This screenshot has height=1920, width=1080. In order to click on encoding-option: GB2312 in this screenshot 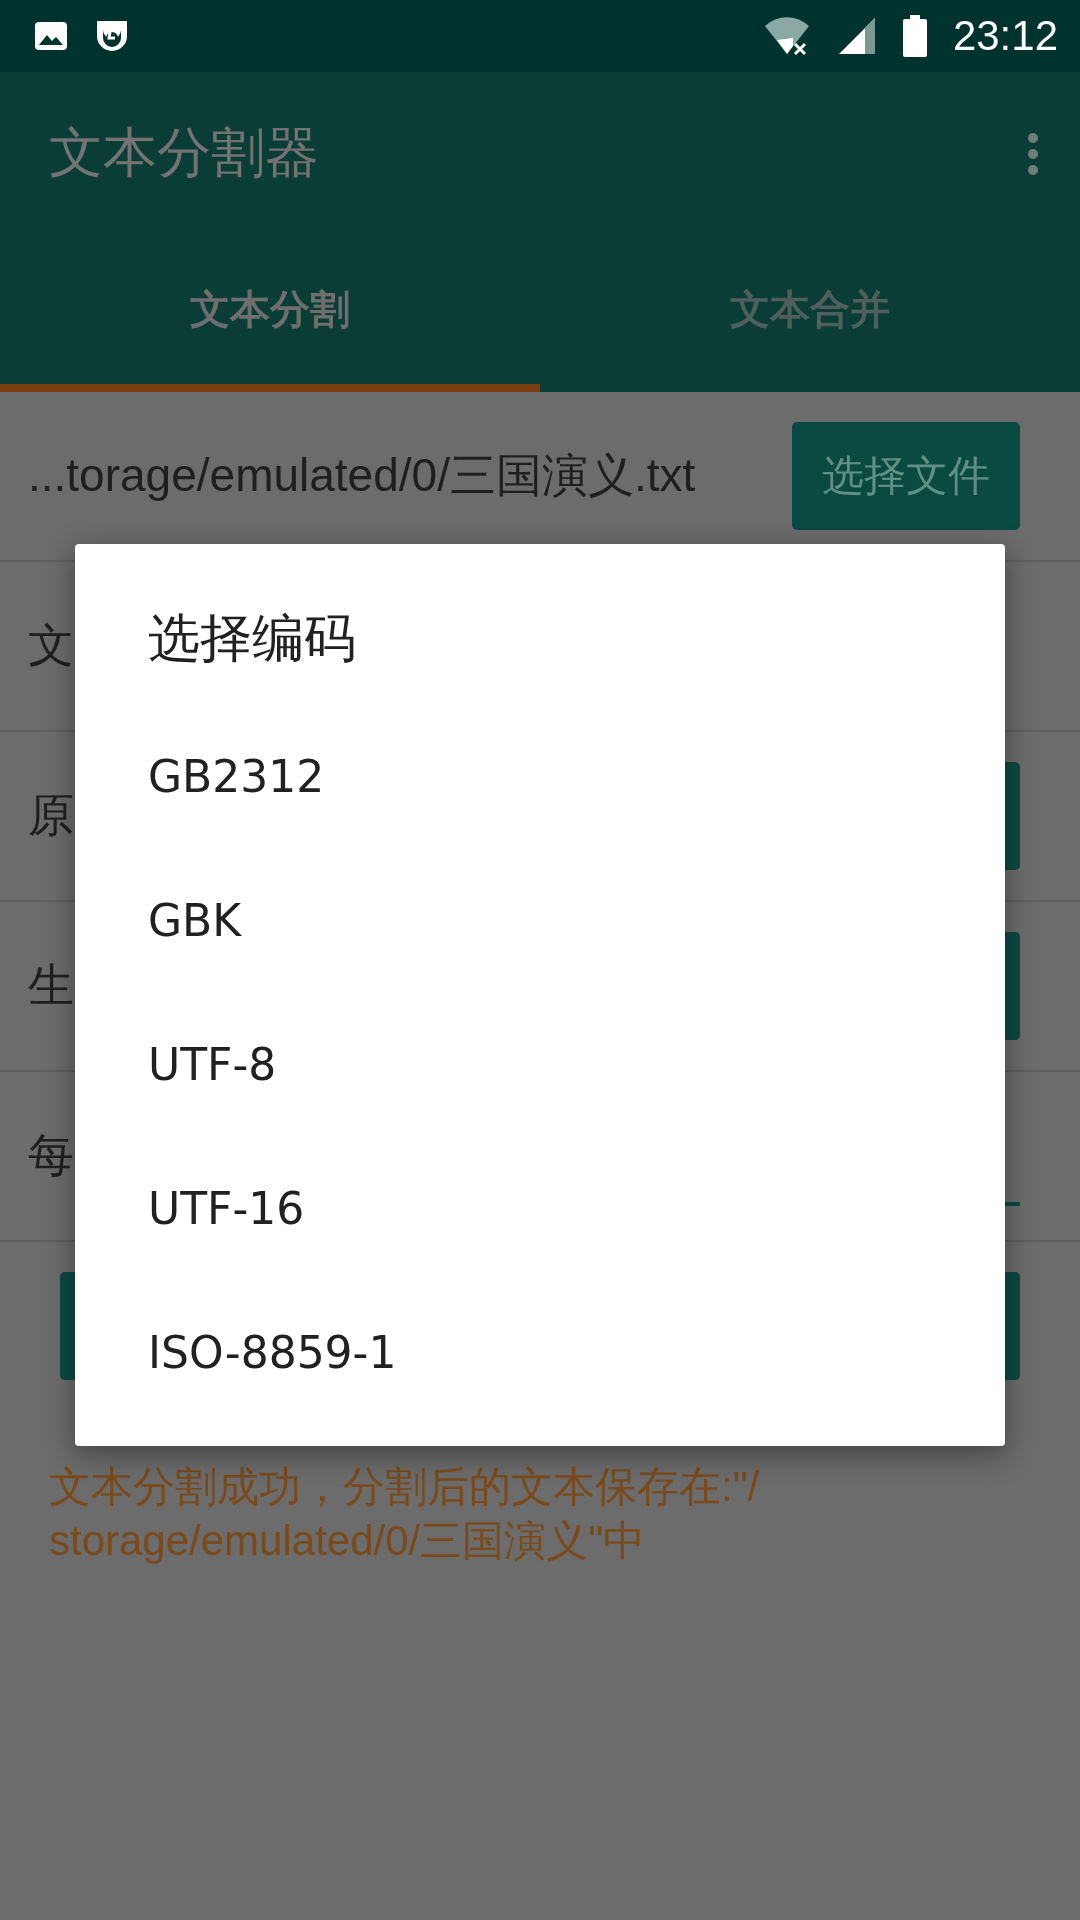, I will do `click(540, 776)`.